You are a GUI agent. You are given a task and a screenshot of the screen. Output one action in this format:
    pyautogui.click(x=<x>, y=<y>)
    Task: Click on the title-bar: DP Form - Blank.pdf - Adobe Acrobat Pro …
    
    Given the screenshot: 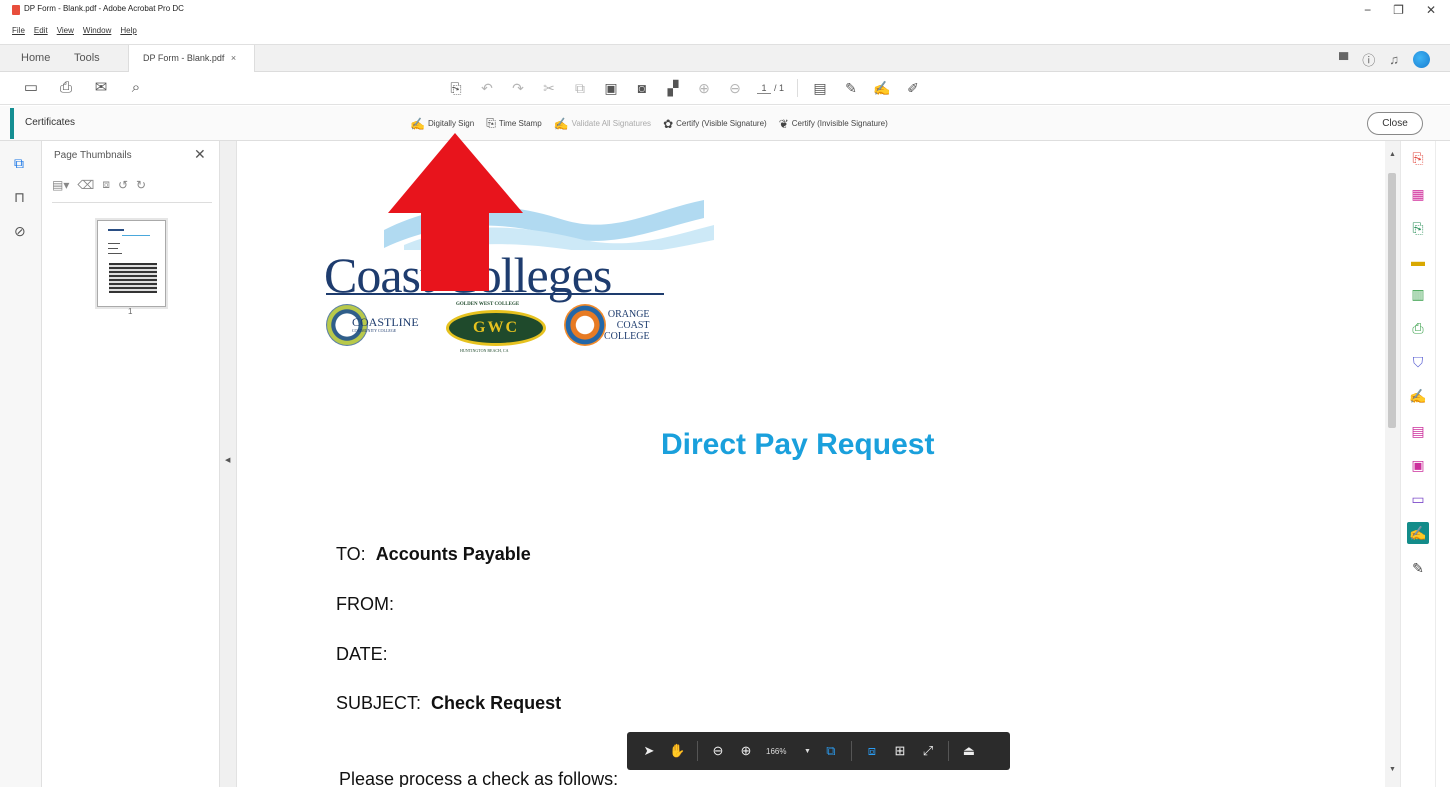 What is the action you would take?
    pyautogui.click(x=725, y=11)
    